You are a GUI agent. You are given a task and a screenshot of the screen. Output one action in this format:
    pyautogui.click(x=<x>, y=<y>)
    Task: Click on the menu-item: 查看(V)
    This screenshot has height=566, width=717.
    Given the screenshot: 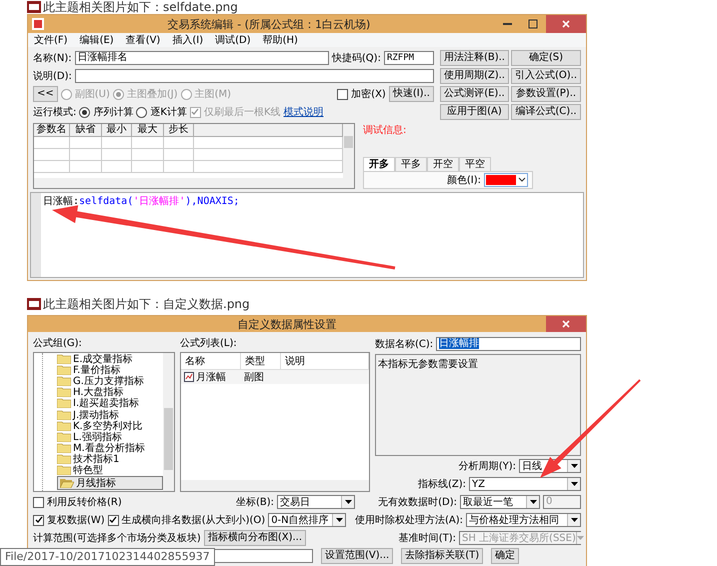 What is the action you would take?
    pyautogui.click(x=143, y=40)
    